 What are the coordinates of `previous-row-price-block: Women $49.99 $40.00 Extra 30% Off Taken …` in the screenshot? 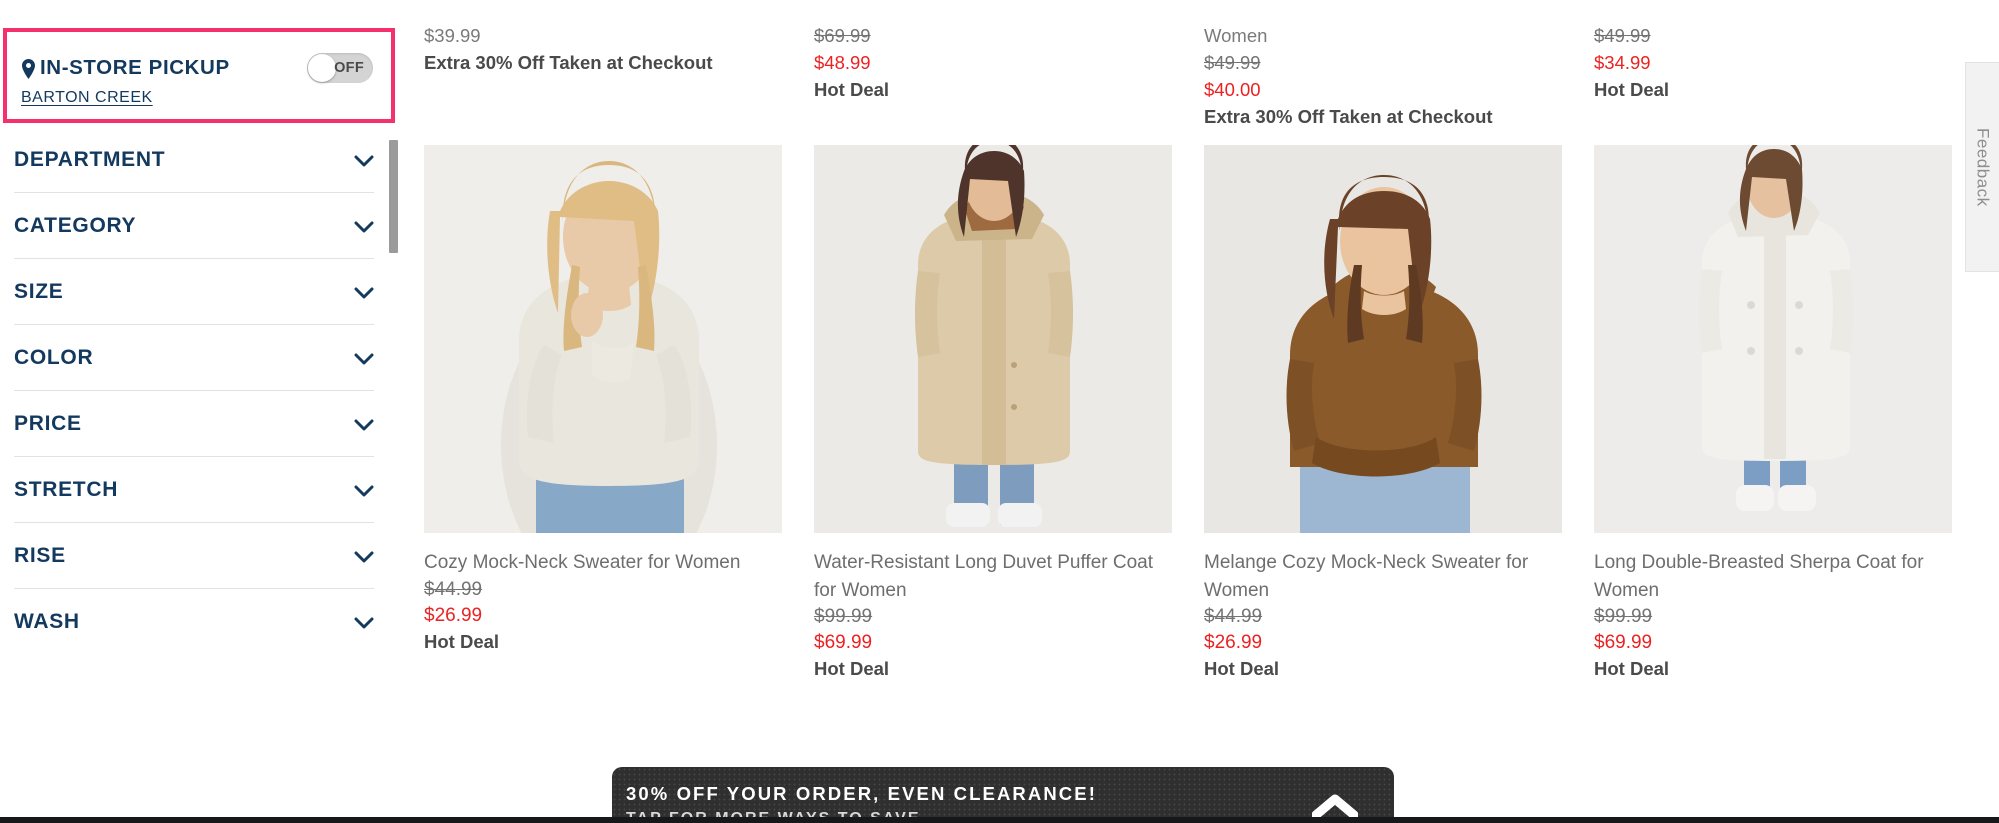 It's located at (1375, 72).